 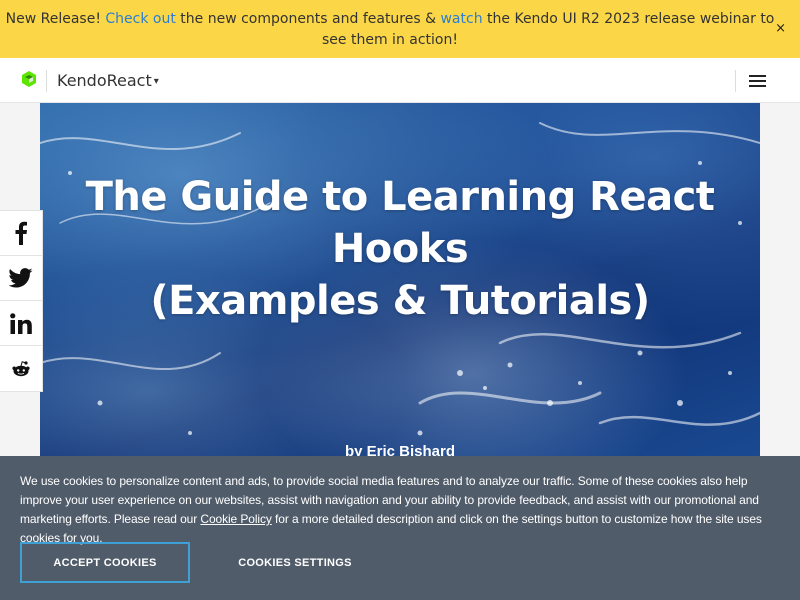 I want to click on check-out-link: Check out, so click(x=140, y=19).